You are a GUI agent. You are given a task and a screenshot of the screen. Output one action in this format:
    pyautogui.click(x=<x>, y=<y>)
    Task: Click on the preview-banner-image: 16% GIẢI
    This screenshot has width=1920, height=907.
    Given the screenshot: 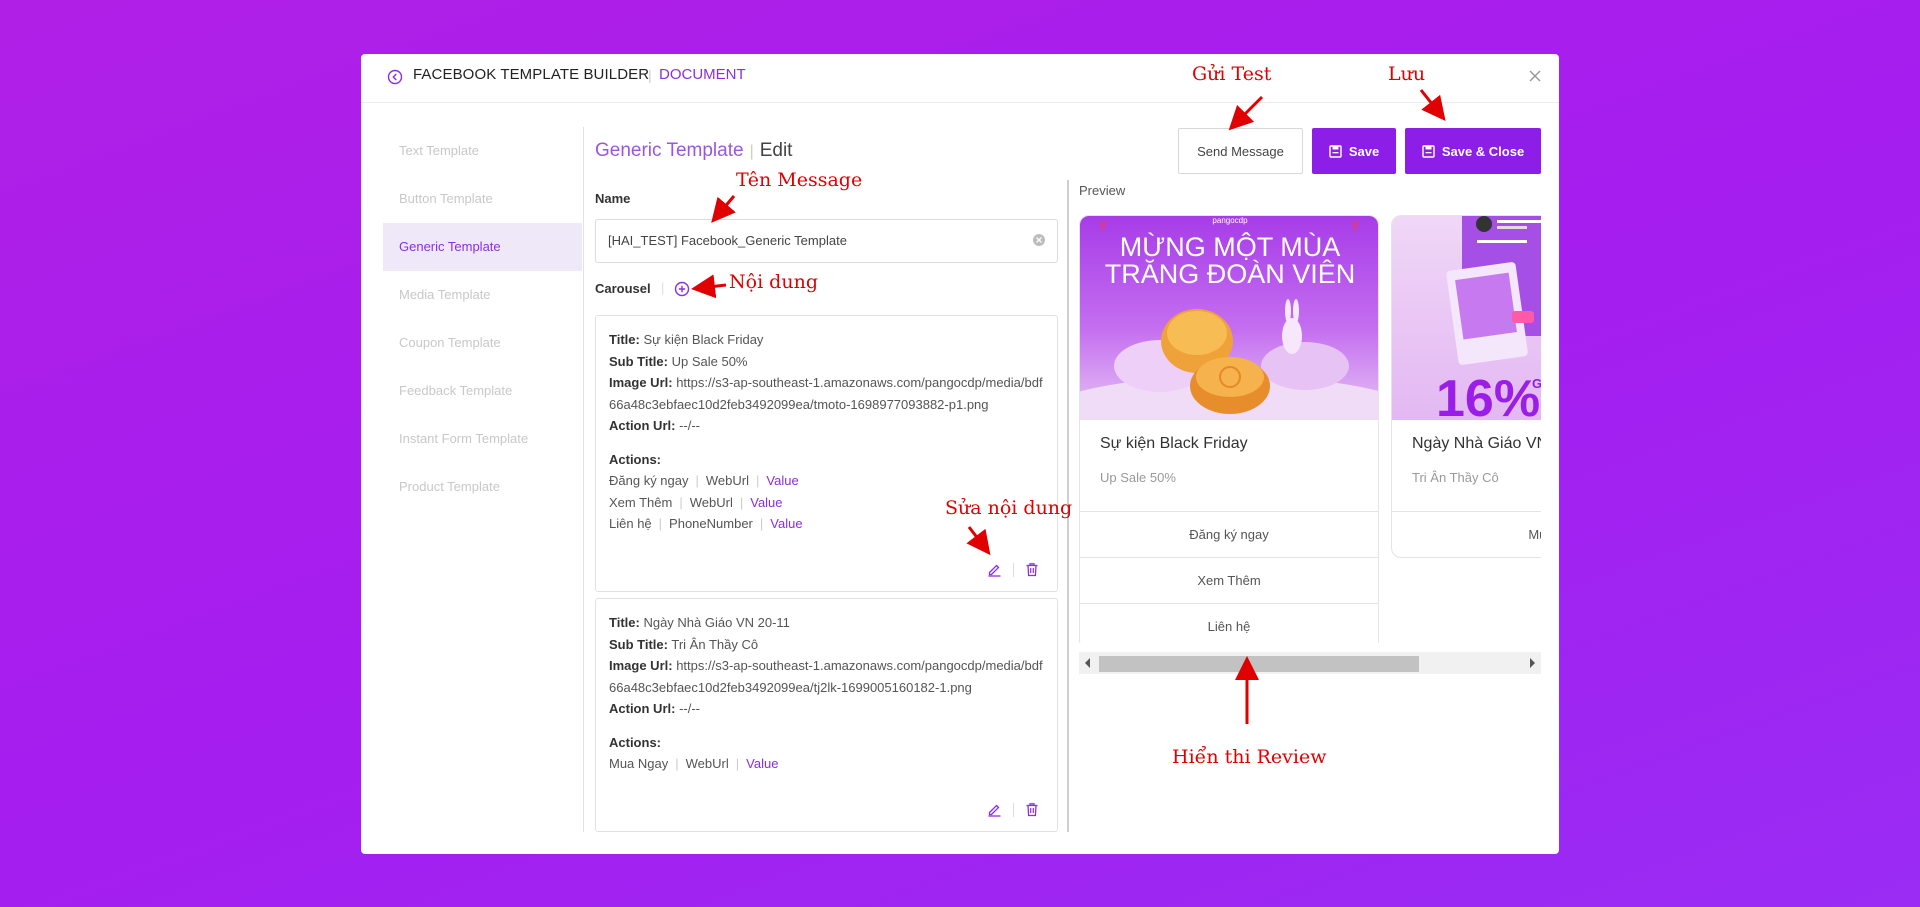 What is the action you would take?
    pyautogui.click(x=1466, y=318)
    